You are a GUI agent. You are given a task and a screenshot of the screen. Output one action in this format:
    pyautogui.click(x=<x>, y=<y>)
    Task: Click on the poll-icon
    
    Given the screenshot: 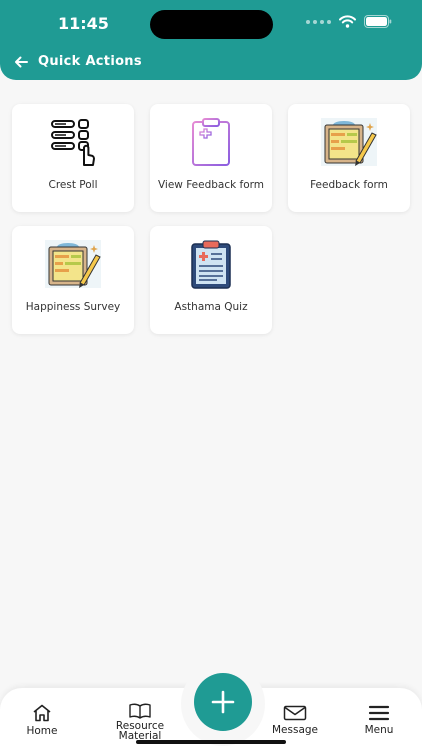 What is the action you would take?
    pyautogui.click(x=73, y=142)
    